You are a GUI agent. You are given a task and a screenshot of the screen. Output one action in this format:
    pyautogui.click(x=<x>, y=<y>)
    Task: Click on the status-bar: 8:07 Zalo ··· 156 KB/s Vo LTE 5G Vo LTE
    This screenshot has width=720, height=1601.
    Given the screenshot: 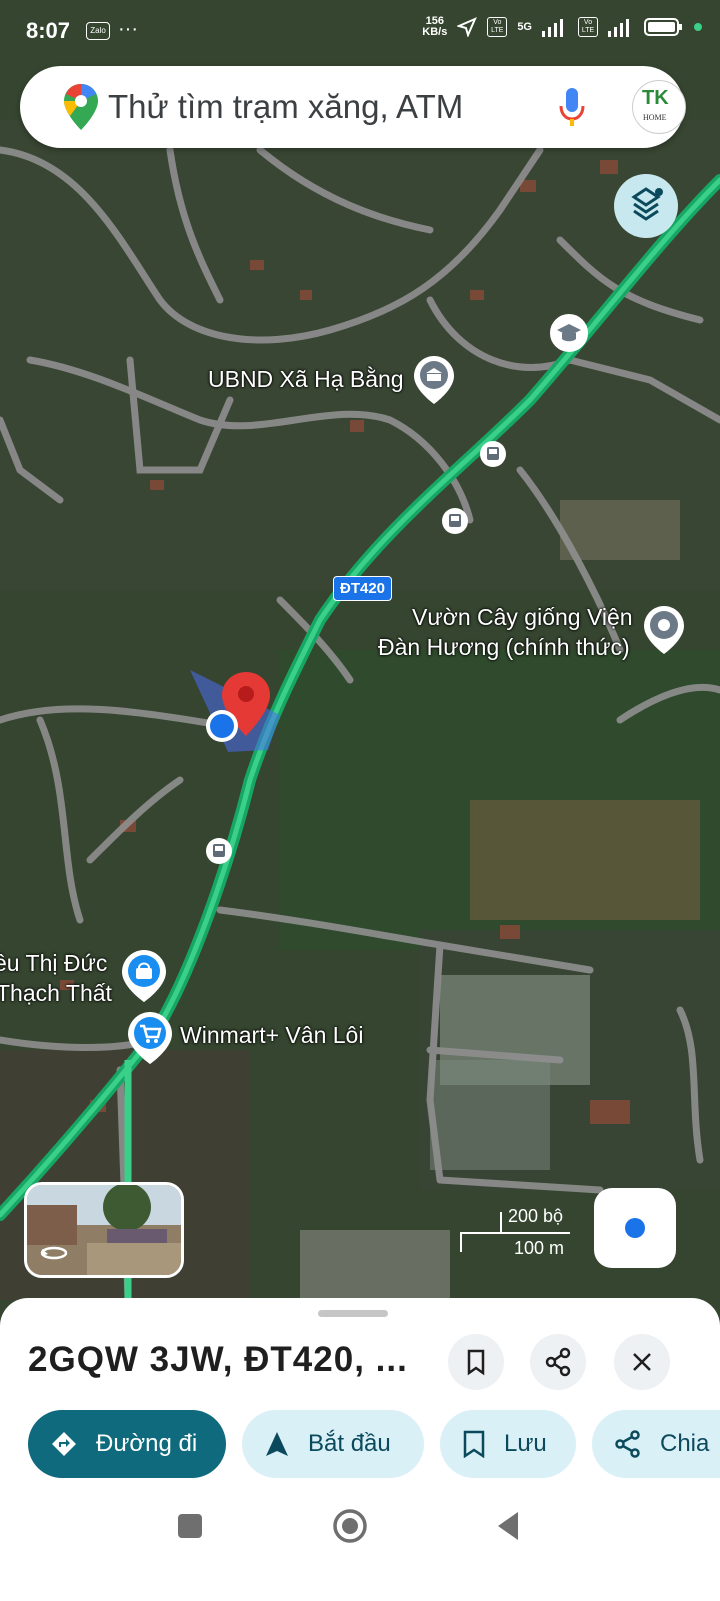 What is the action you would take?
    pyautogui.click(x=360, y=30)
    